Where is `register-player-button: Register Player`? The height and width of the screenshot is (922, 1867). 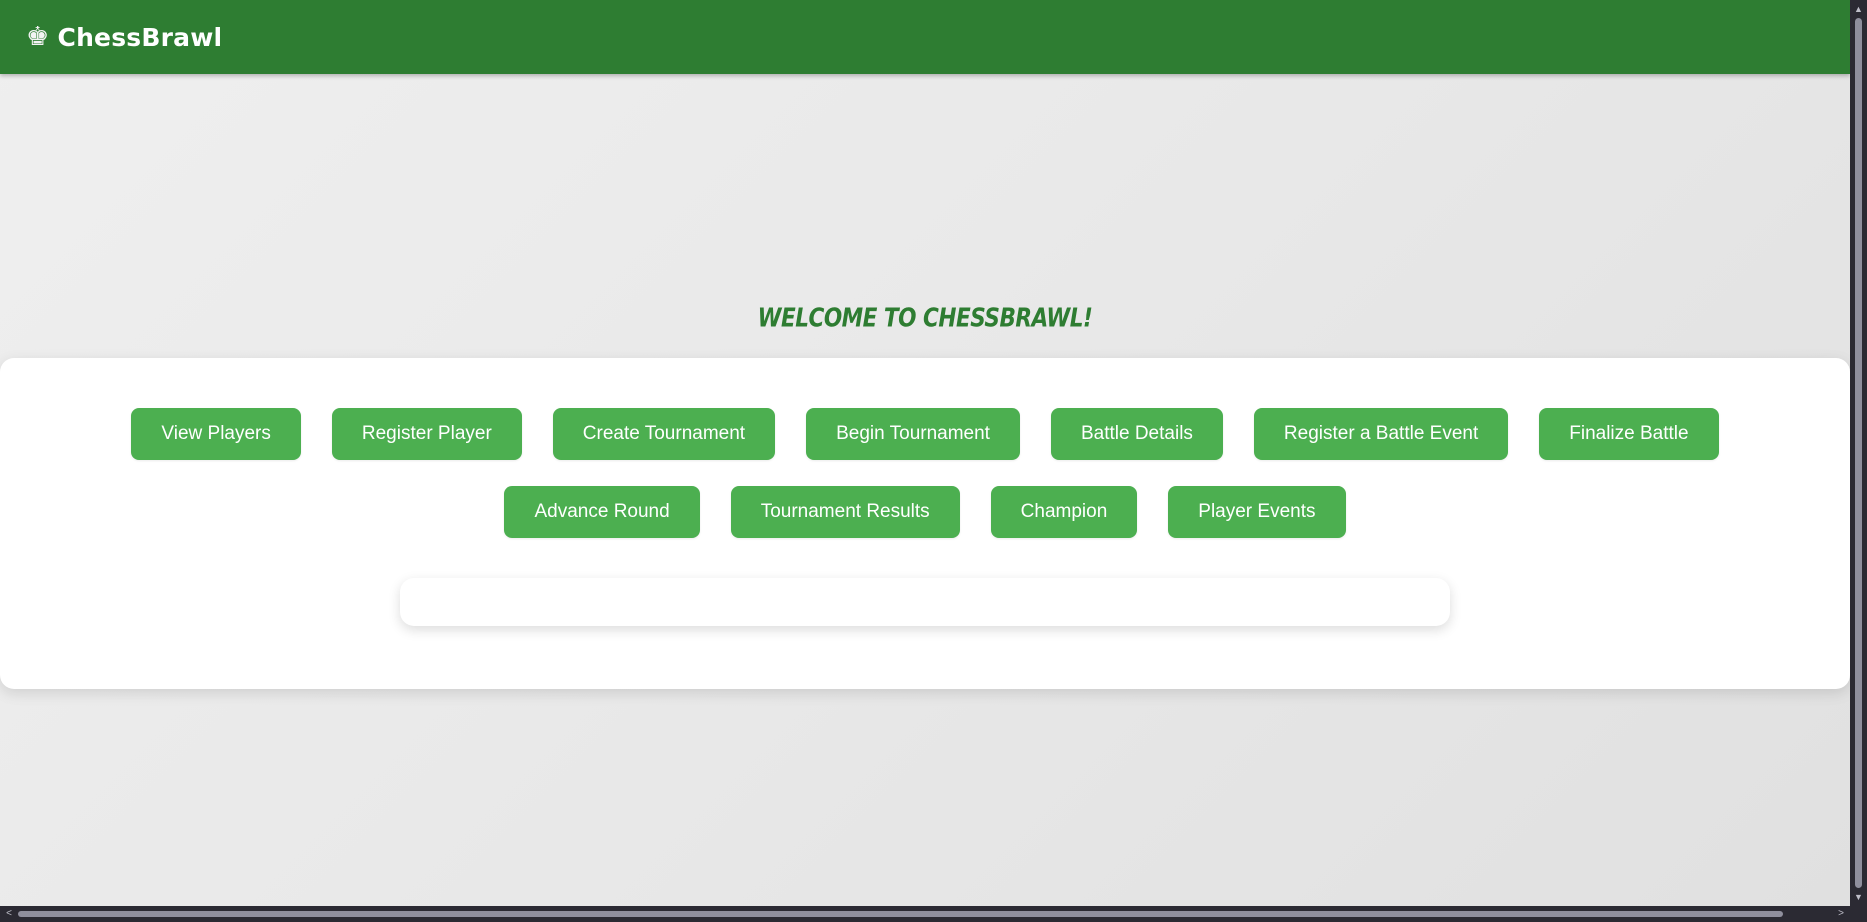
register-player-button: Register Player is located at coordinates (426, 434).